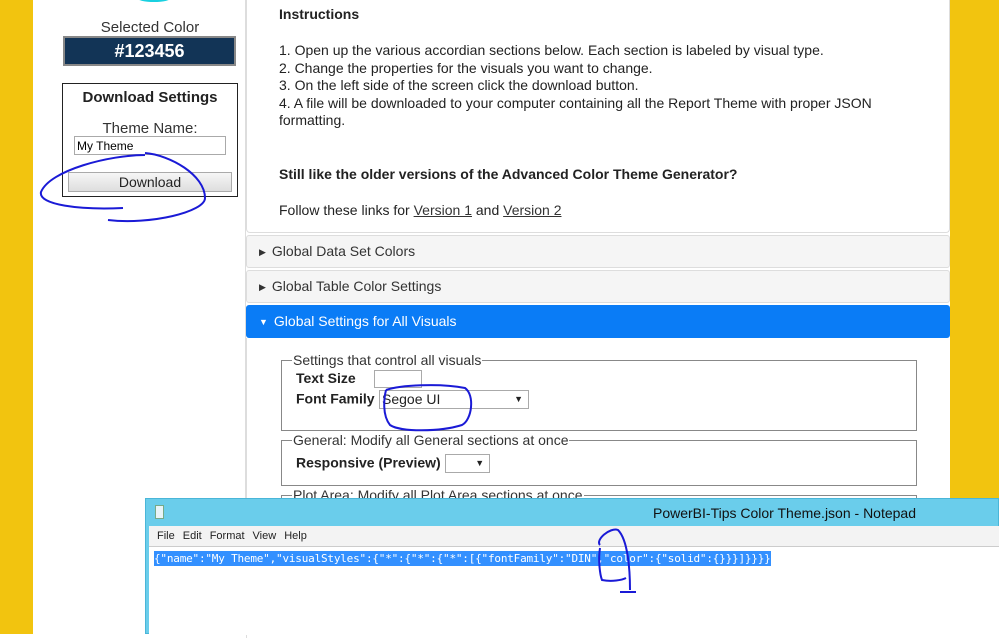 The height and width of the screenshot is (638, 999). I want to click on responsive-label: Responsive (Preview), so click(368, 462).